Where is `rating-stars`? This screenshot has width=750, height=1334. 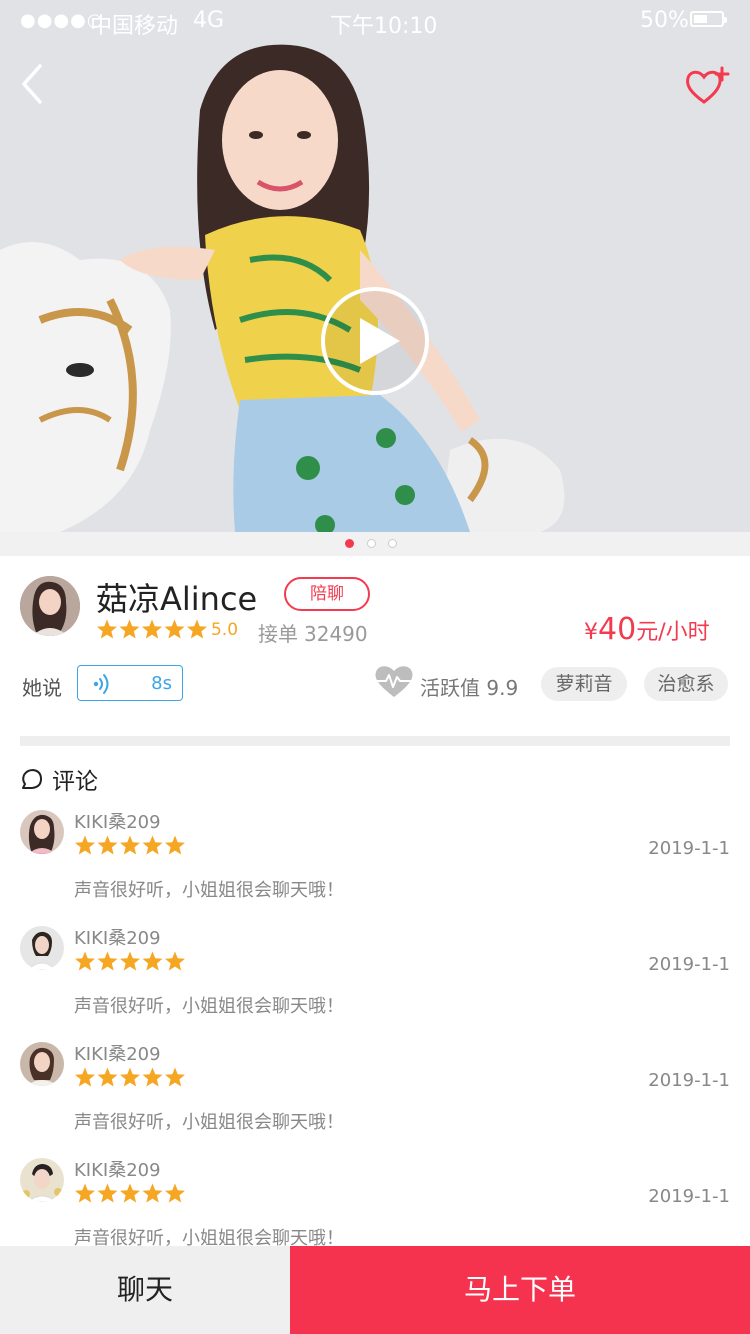
rating-stars is located at coordinates (152, 629).